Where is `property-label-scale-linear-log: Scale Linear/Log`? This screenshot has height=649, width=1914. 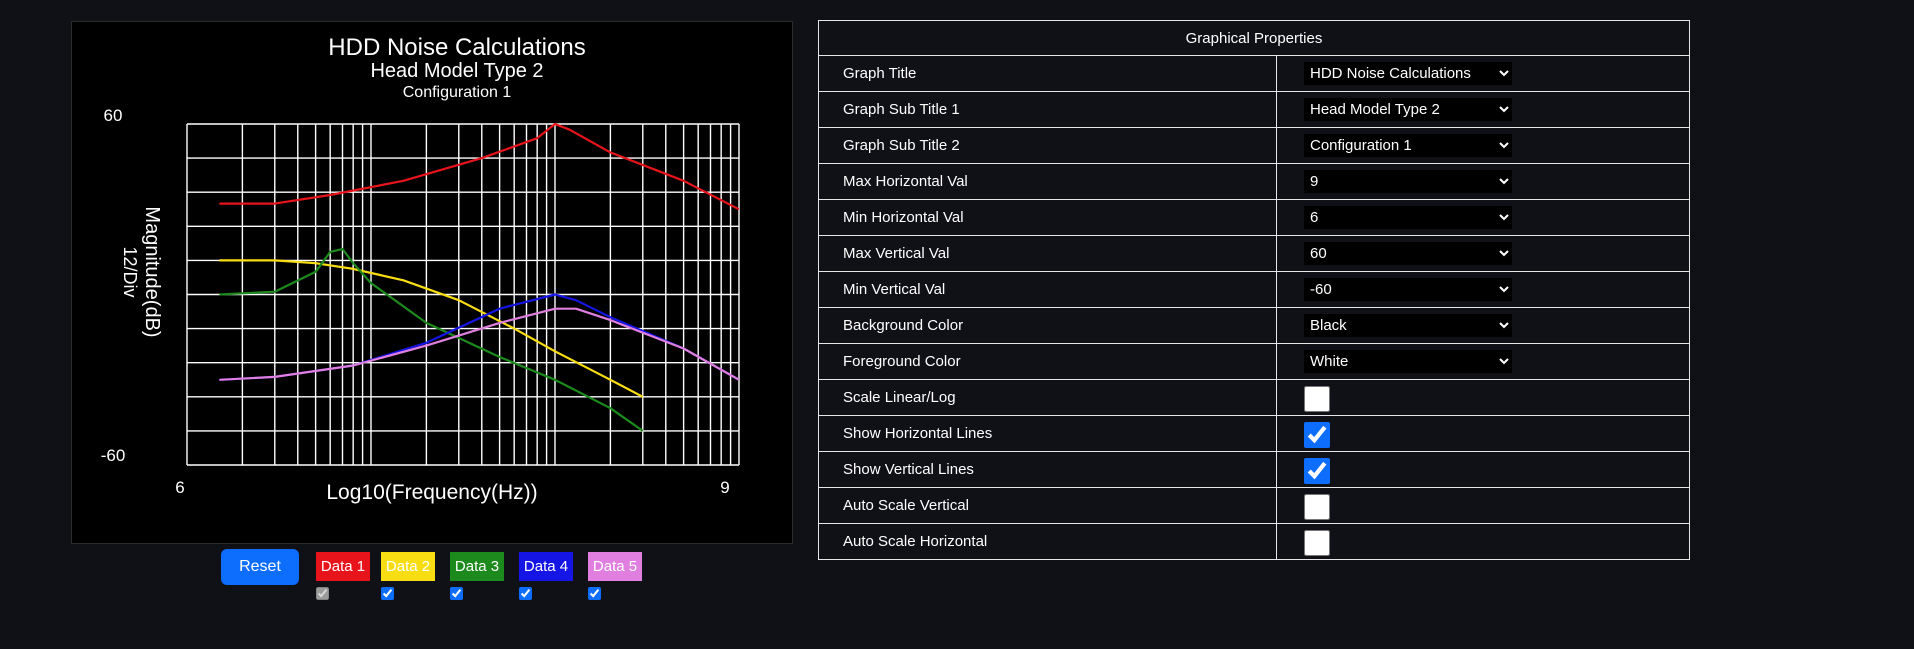 property-label-scale-linear-log: Scale Linear/Log is located at coordinates (1047, 397).